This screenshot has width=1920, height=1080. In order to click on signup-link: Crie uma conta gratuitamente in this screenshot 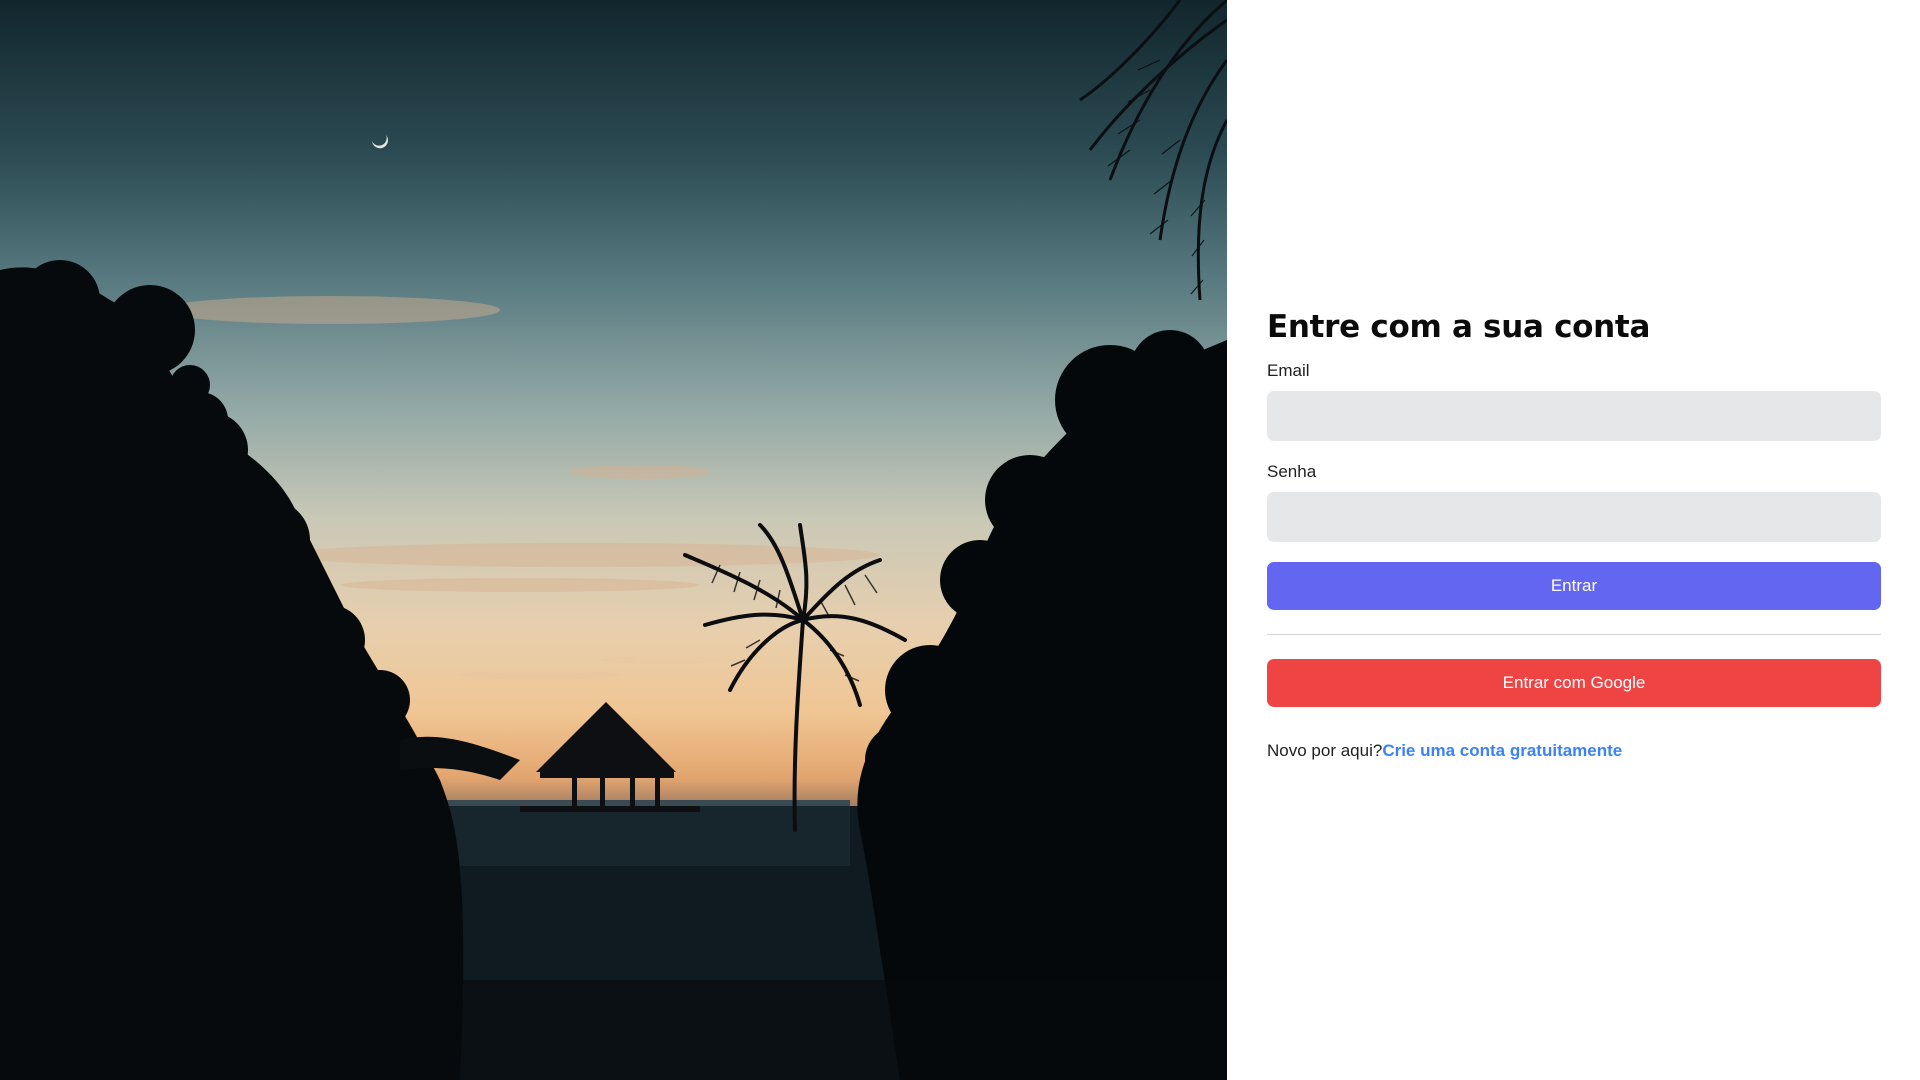, I will do `click(1502, 750)`.